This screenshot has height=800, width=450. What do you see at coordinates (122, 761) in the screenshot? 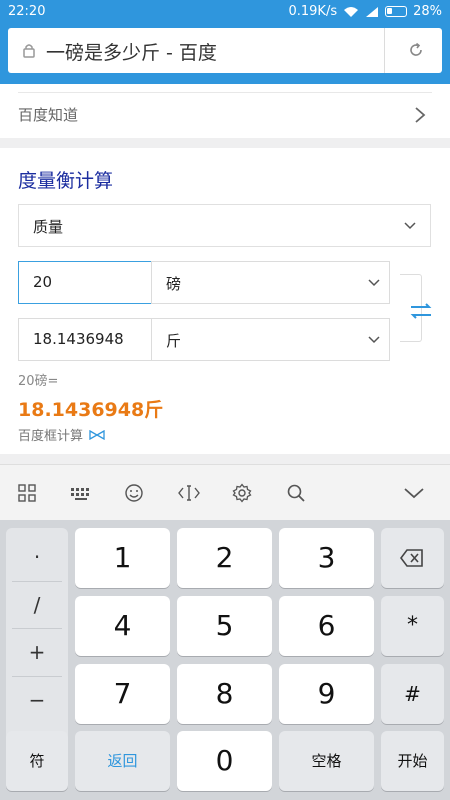
I see `back-key: 返回` at bounding box center [122, 761].